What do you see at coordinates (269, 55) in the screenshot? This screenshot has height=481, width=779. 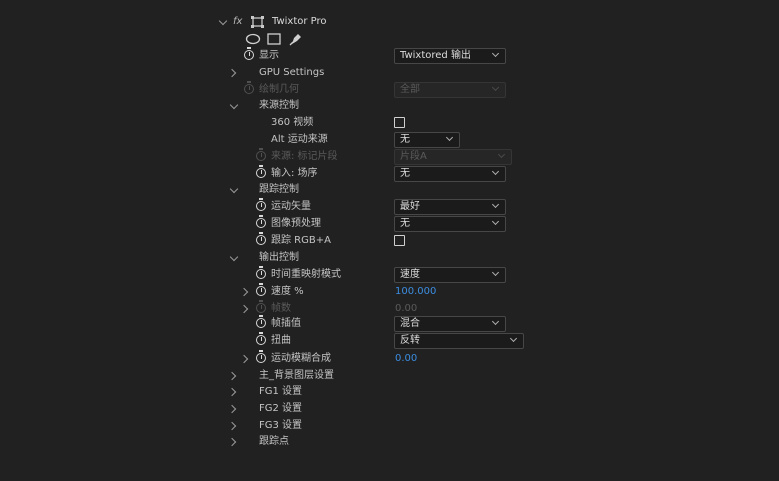 I see `display-label: 显示` at bounding box center [269, 55].